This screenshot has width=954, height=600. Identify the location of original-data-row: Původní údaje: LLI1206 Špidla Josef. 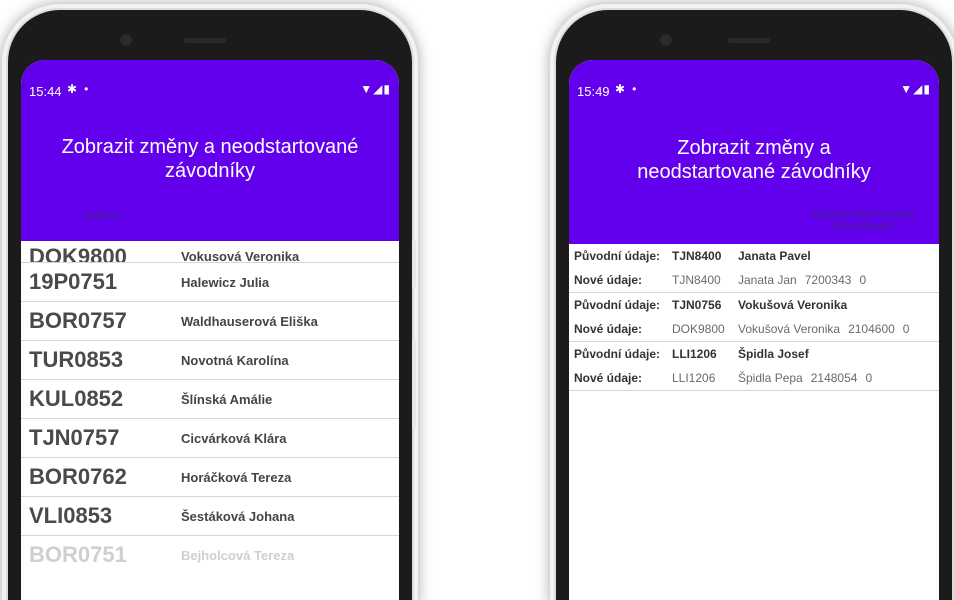
(754, 354).